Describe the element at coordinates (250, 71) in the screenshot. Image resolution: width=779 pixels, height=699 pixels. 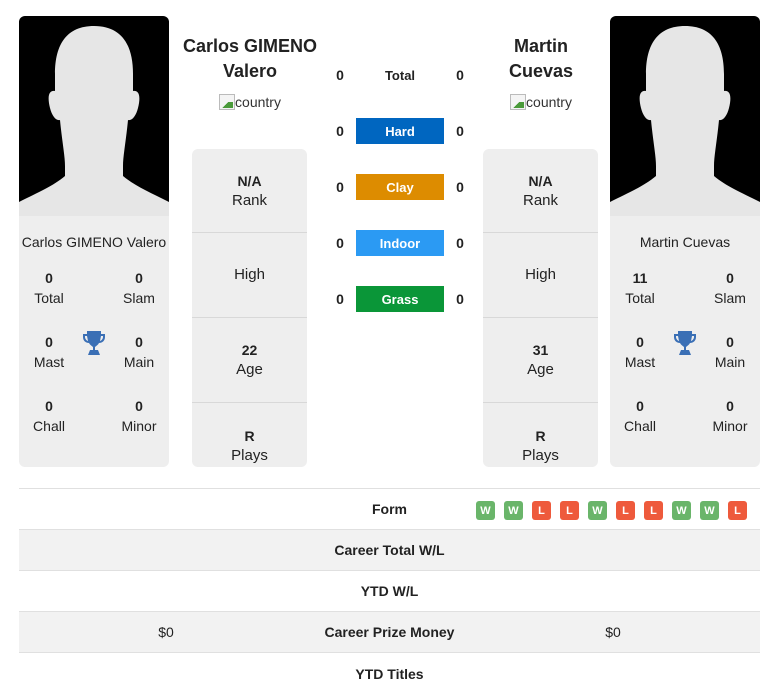
I see `player1-name-line2: Valero` at that location.